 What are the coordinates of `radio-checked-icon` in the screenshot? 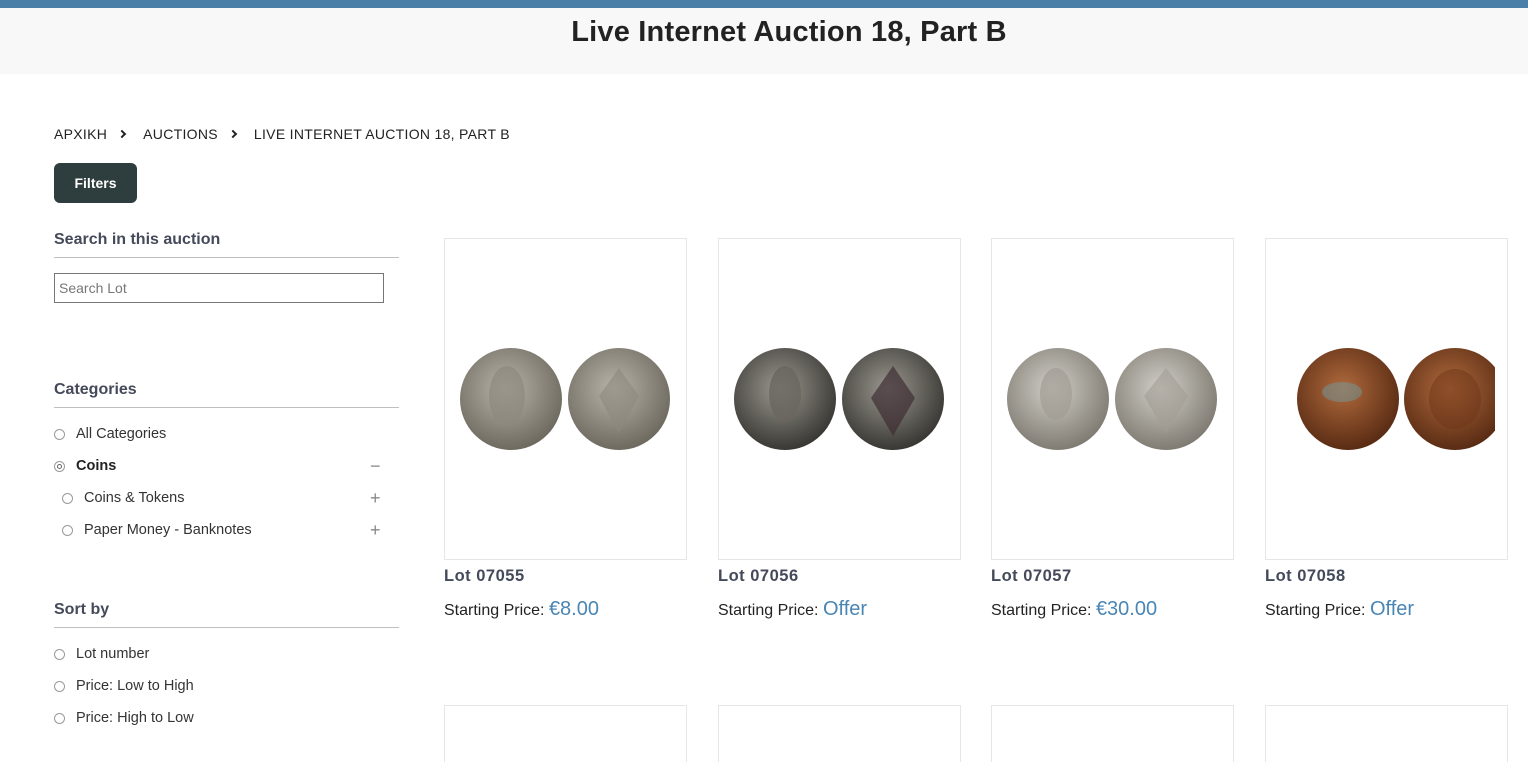 It's located at (59, 466).